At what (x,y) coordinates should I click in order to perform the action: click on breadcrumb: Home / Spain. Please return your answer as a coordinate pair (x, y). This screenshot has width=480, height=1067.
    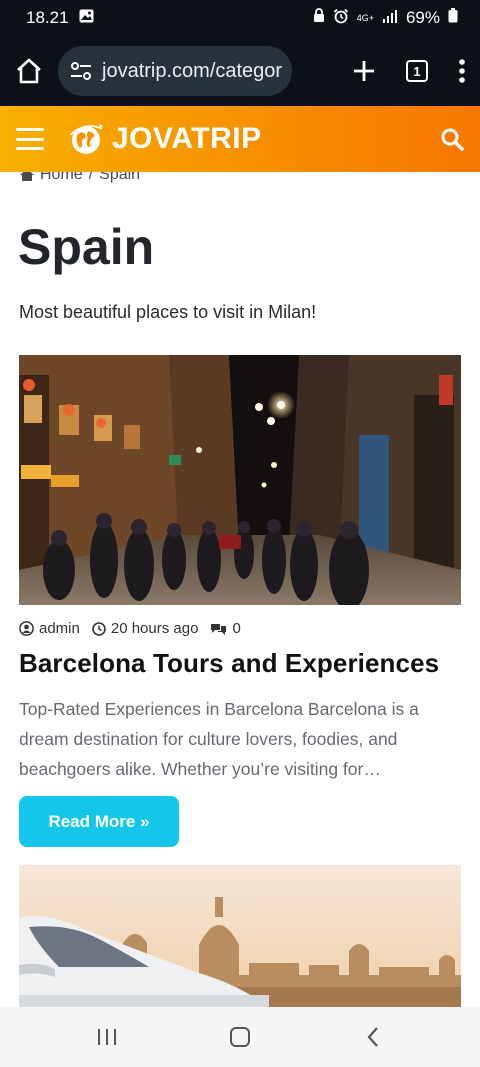
    Looking at the image, I should click on (80, 178).